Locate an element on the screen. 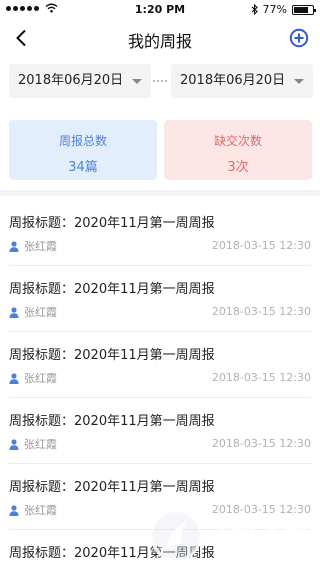 The image size is (320, 568). range-separator is located at coordinates (160, 81).